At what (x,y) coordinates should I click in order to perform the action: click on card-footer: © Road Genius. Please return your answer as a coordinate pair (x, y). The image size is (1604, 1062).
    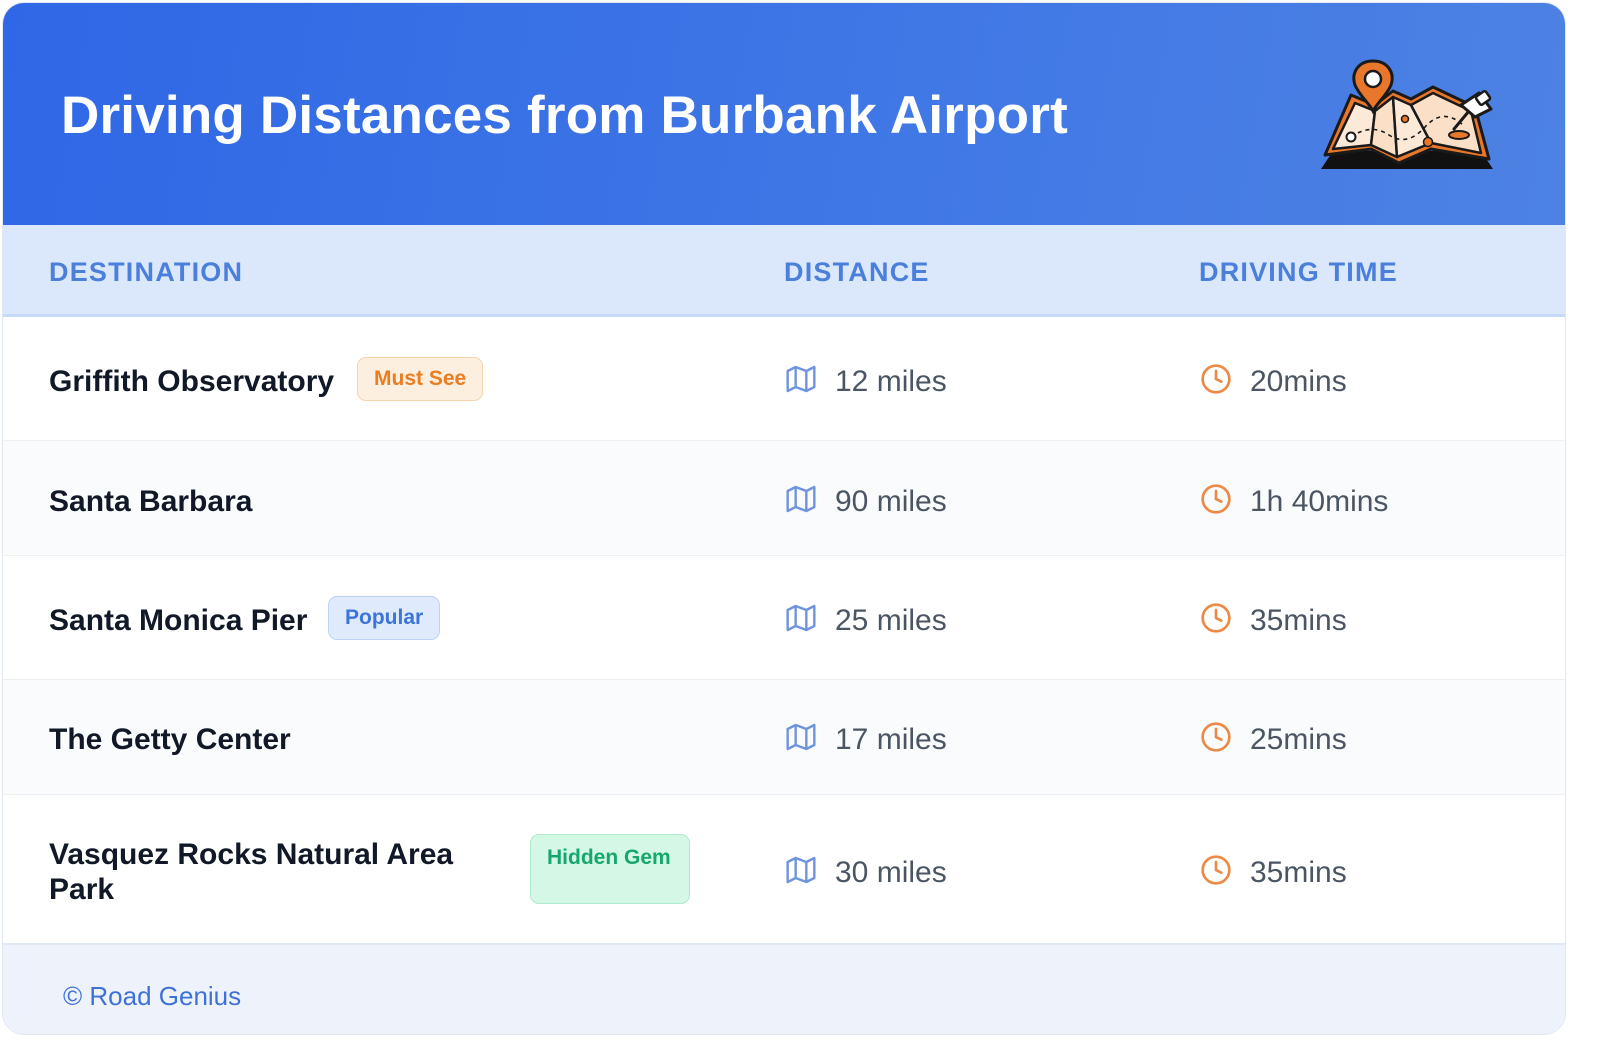
    Looking at the image, I should click on (784, 988).